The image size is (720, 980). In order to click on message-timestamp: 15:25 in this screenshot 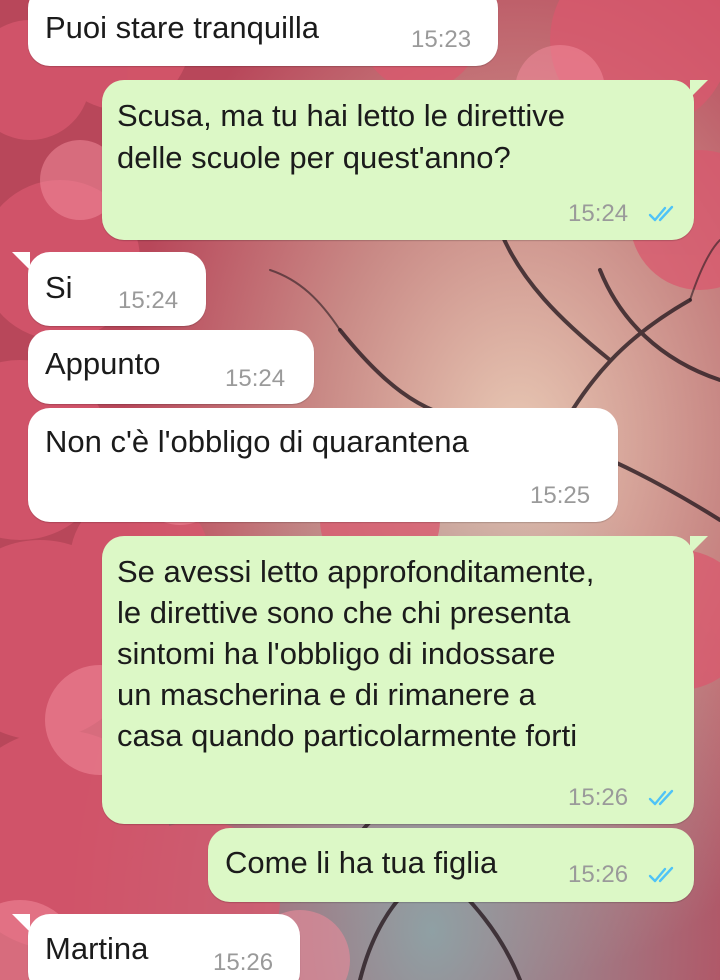, I will do `click(560, 495)`.